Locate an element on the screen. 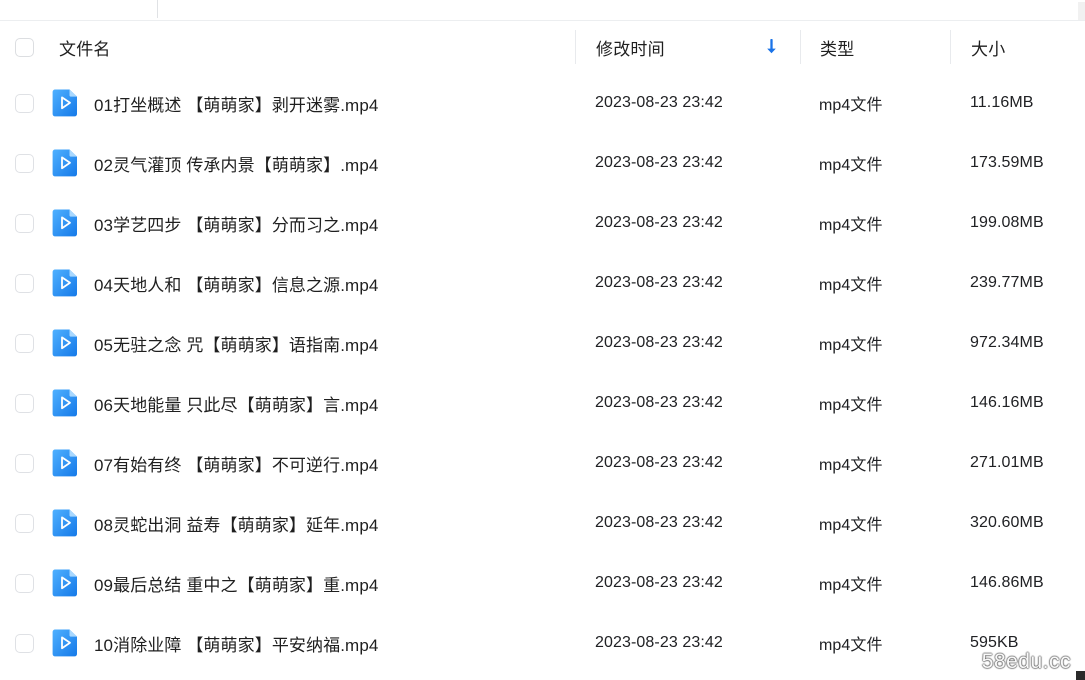 The width and height of the screenshot is (1085, 680). toolbar-item-2: ● is located at coordinates (96, 1).